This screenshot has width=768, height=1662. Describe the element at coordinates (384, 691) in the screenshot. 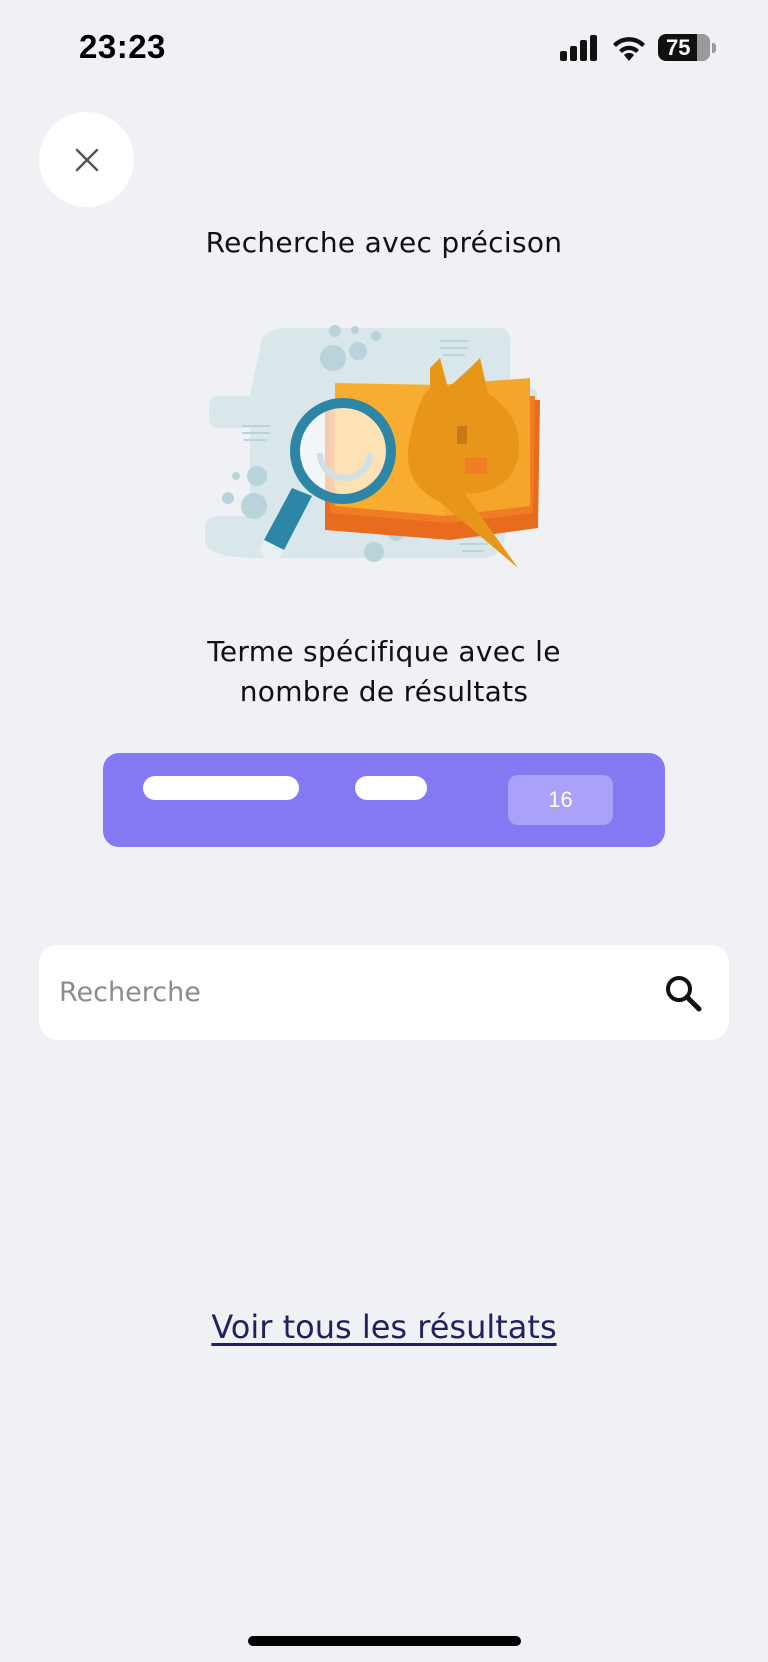

I see `description-line-2: nombre de résultats` at that location.